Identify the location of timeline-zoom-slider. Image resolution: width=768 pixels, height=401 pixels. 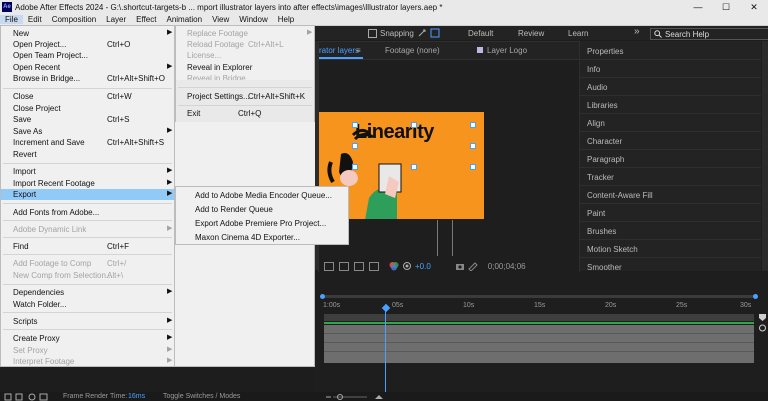
(355, 397).